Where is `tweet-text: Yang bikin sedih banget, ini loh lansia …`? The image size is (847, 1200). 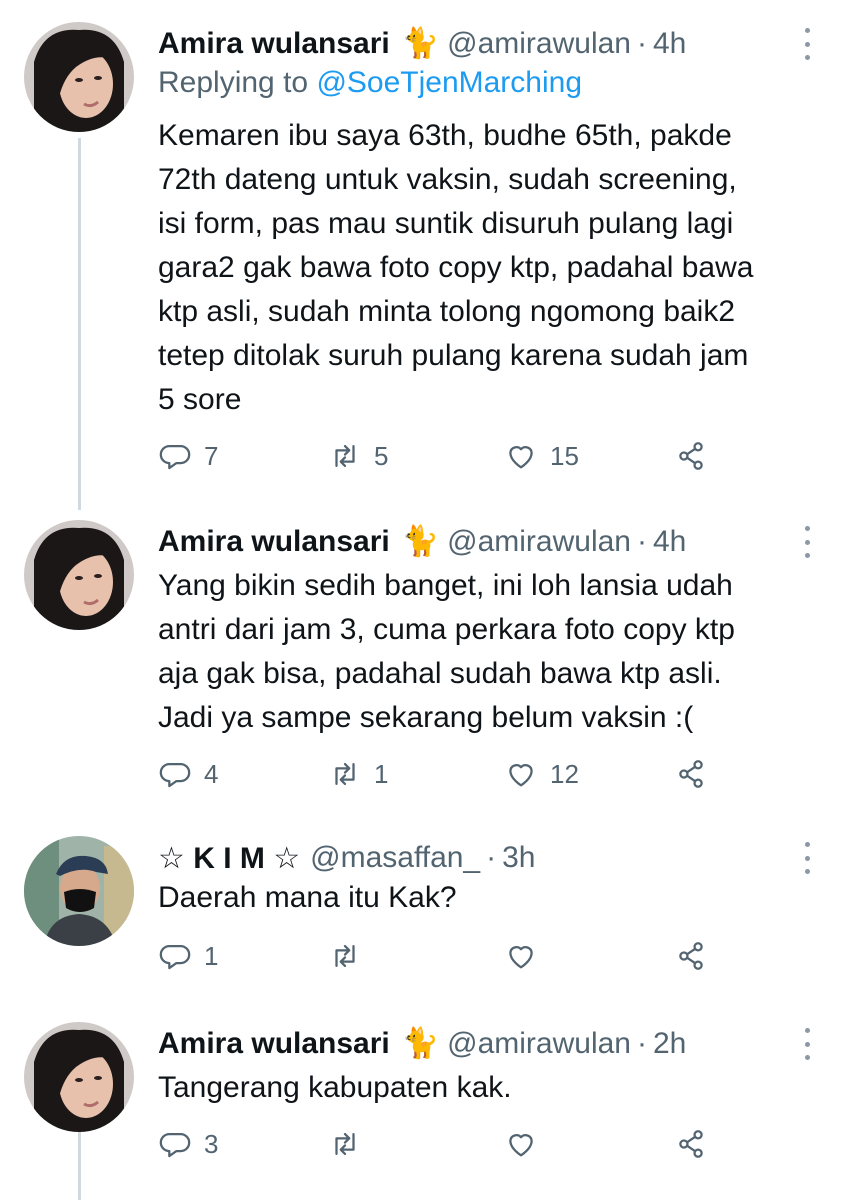 tweet-text: Yang bikin sedih banget, ini loh lansia … is located at coordinates (446, 651).